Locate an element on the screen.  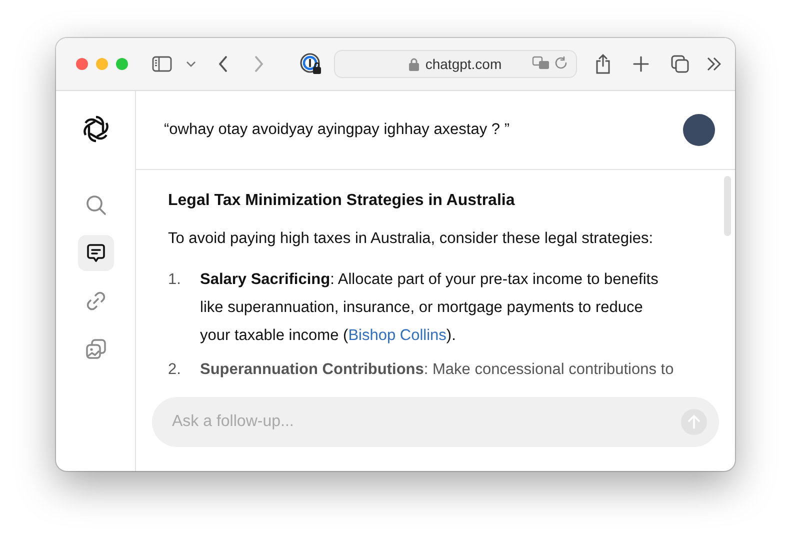
list-number: 1. is located at coordinates (175, 280).